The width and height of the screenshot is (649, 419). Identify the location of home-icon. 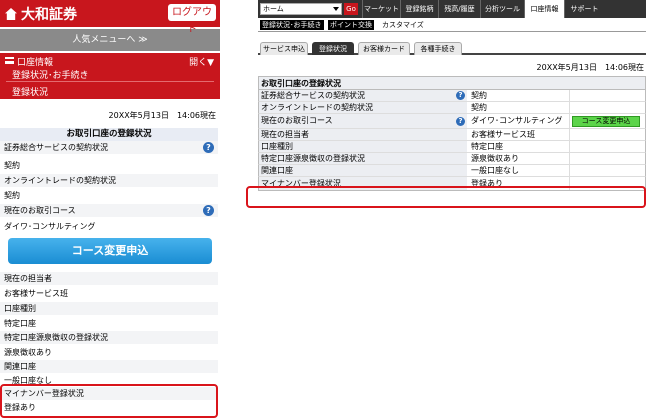
(11, 14).